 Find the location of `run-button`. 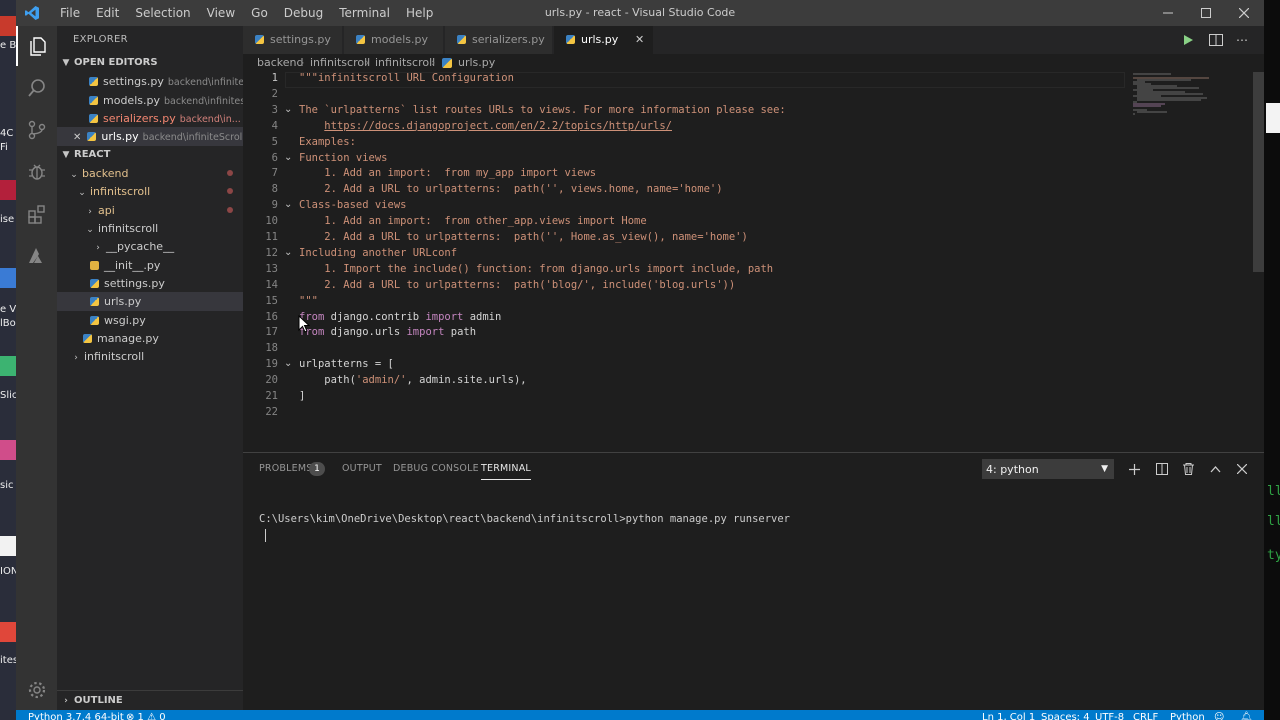

run-button is located at coordinates (1188, 40).